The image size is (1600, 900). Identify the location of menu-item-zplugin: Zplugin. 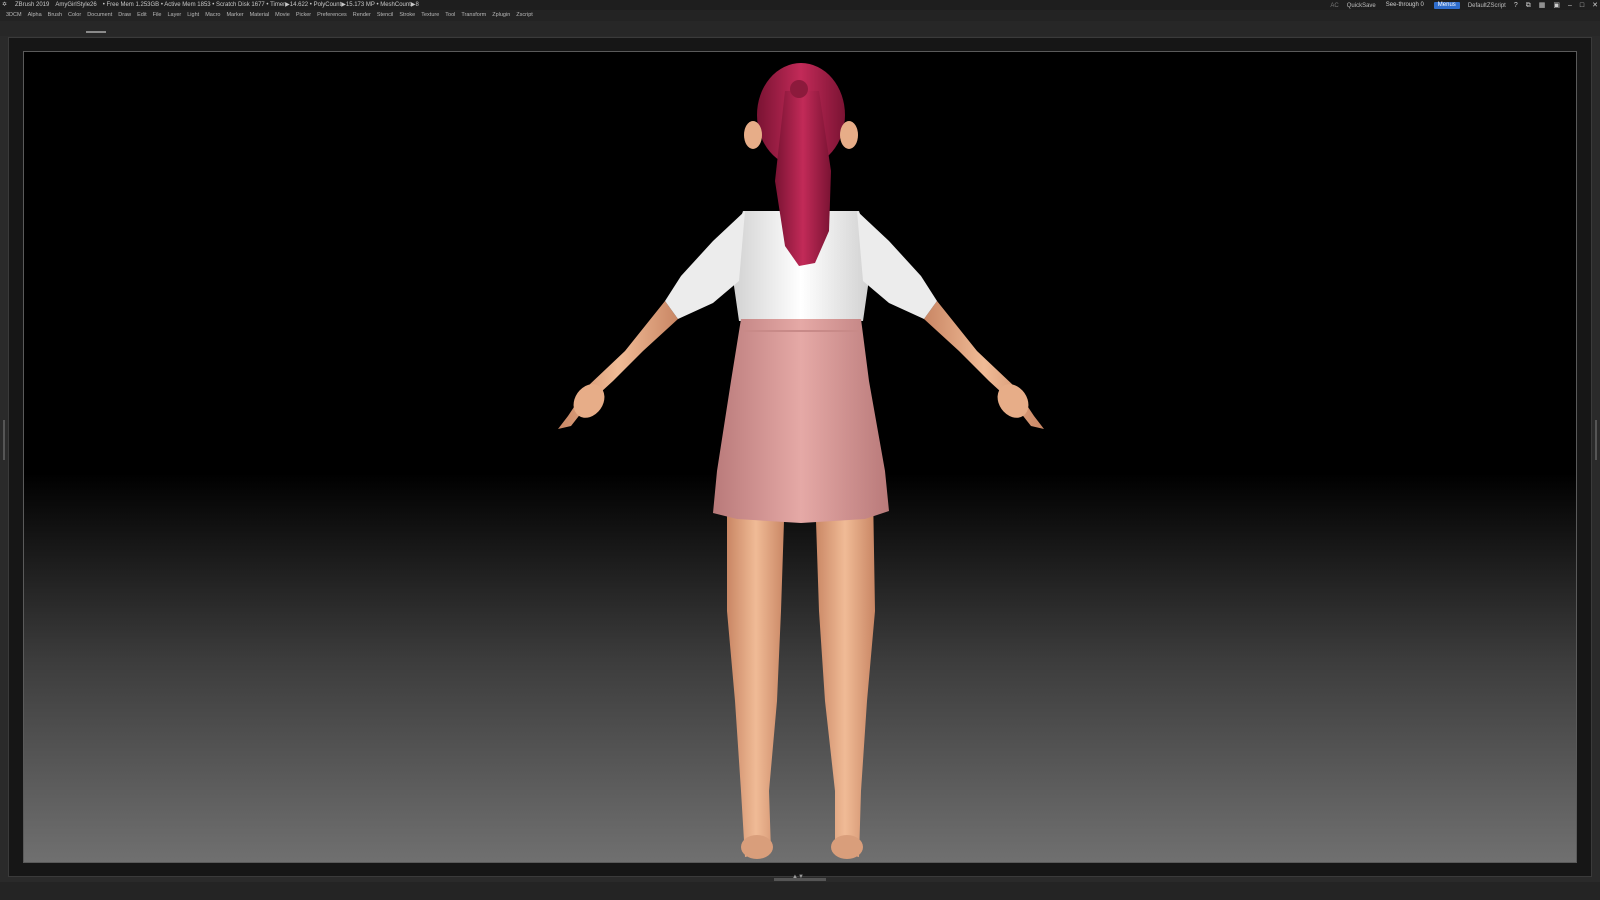
(501, 15).